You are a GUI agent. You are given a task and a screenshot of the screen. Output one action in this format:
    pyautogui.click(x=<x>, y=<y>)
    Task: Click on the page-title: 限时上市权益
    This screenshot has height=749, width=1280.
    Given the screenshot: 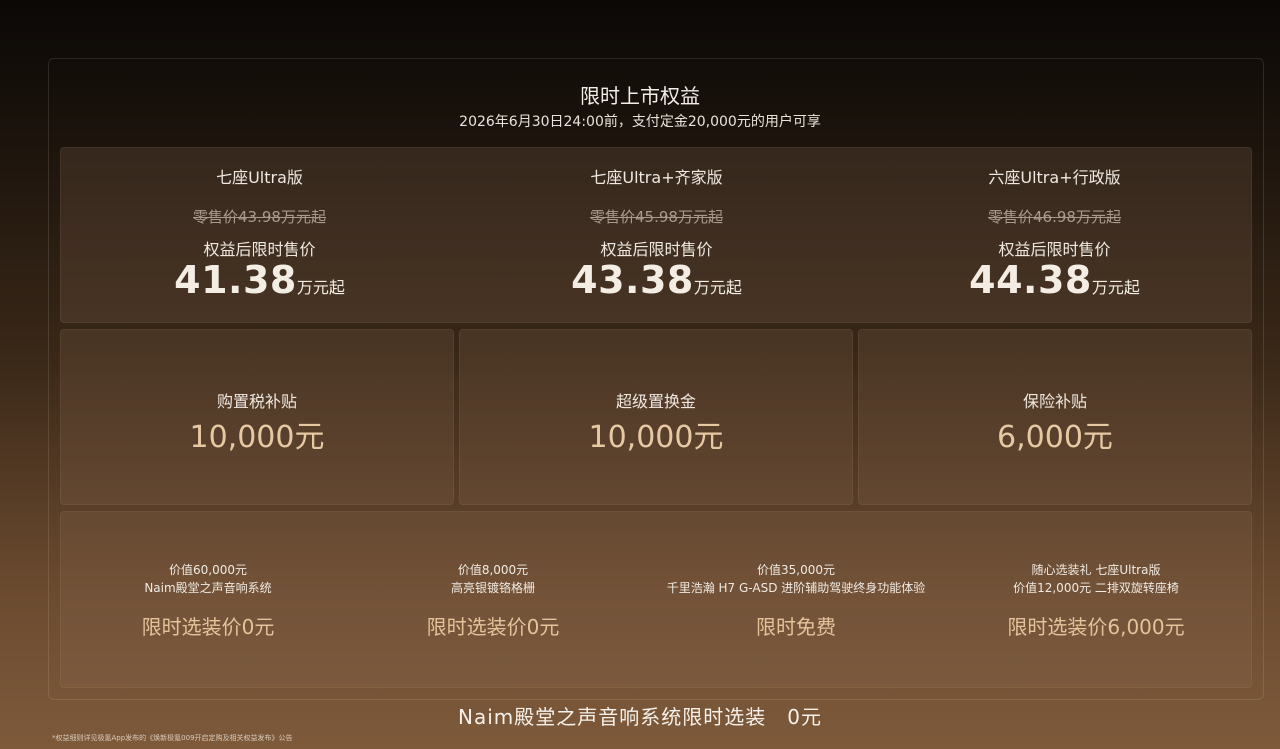 What is the action you would take?
    pyautogui.click(x=640, y=96)
    